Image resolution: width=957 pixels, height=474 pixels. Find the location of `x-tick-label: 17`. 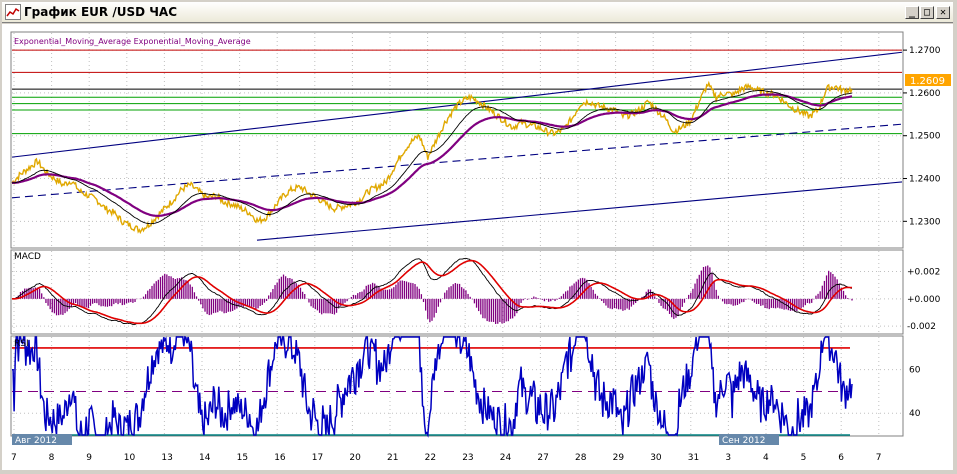

x-tick-label: 17 is located at coordinates (317, 458).